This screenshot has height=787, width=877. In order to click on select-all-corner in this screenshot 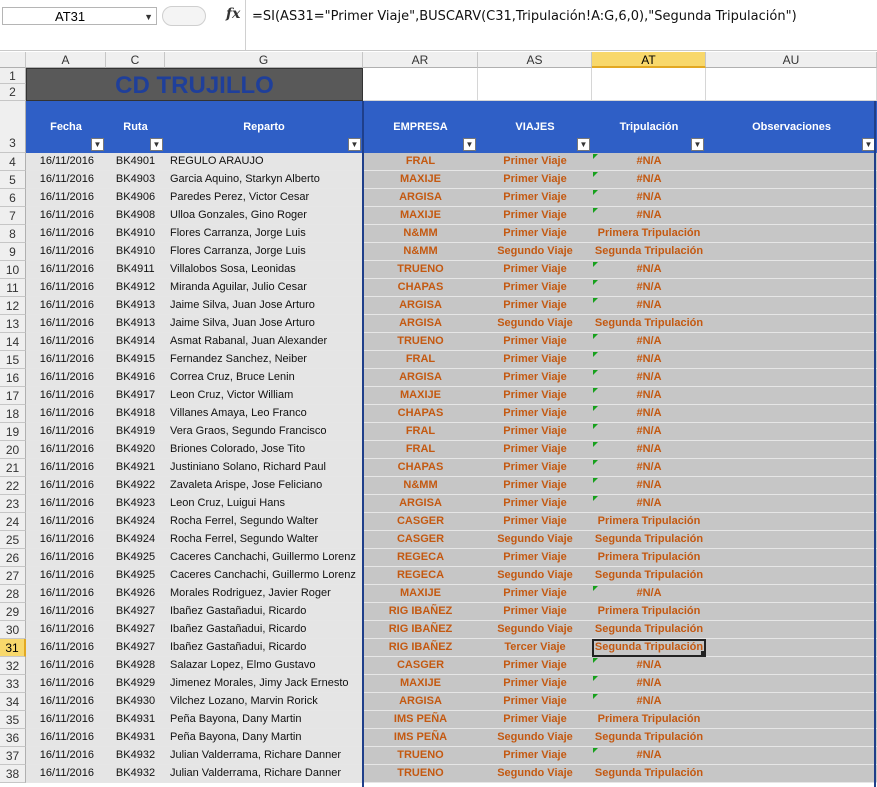, I will do `click(13, 60)`.